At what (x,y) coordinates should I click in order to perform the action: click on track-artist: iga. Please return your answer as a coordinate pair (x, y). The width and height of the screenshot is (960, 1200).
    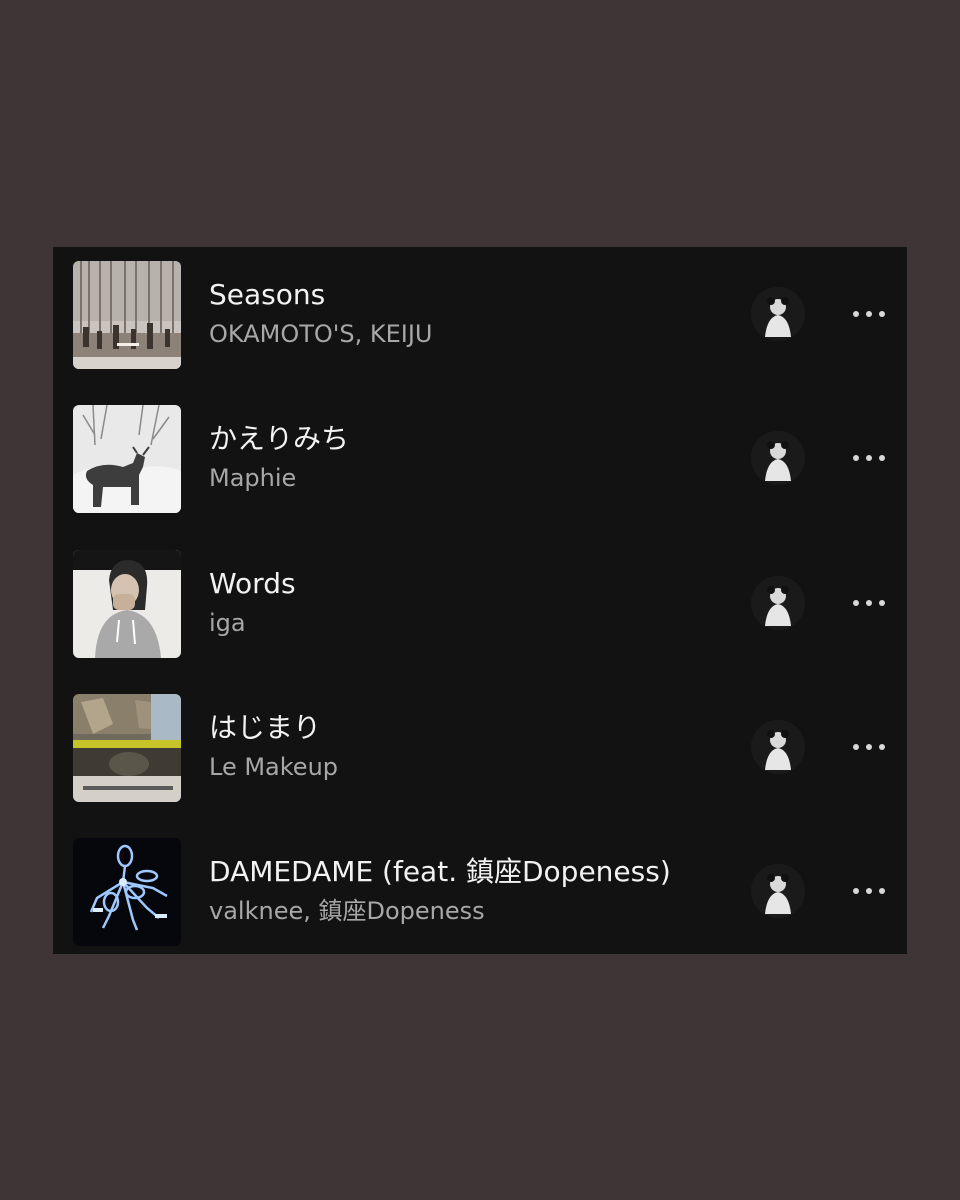
    Looking at the image, I should click on (469, 623).